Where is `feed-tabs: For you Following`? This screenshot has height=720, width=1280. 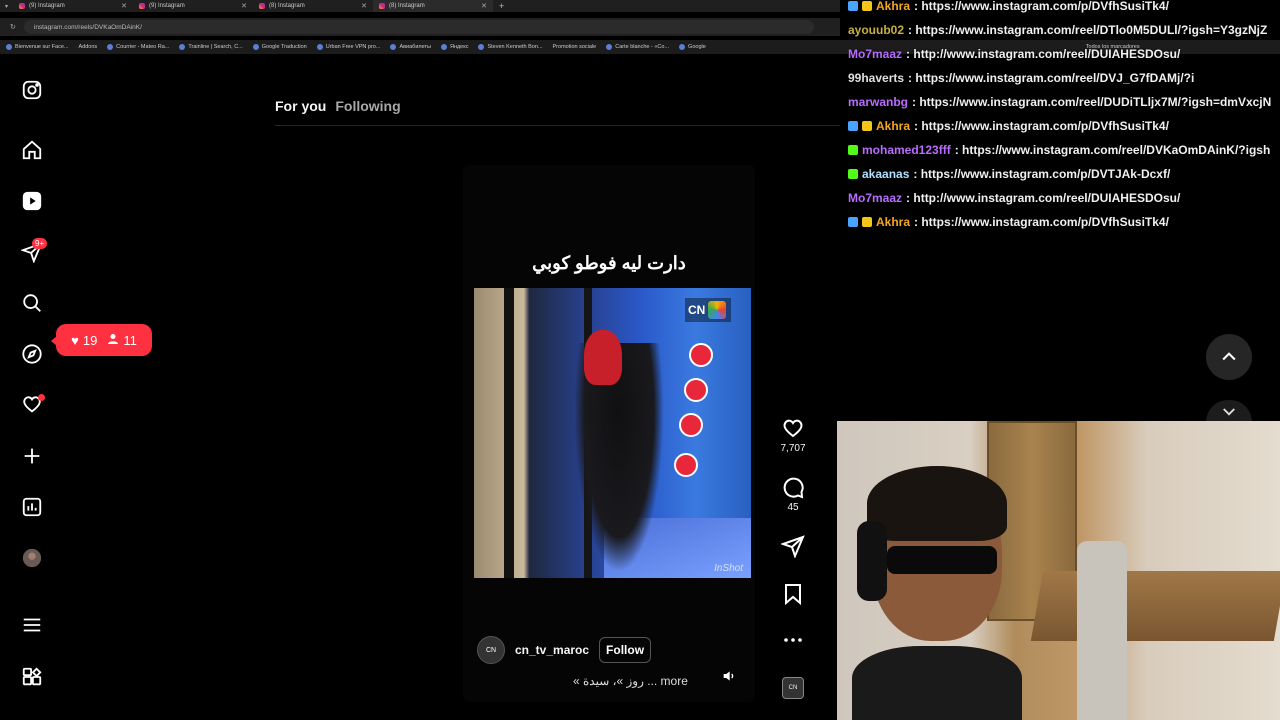 feed-tabs: For you Following is located at coordinates (338, 106).